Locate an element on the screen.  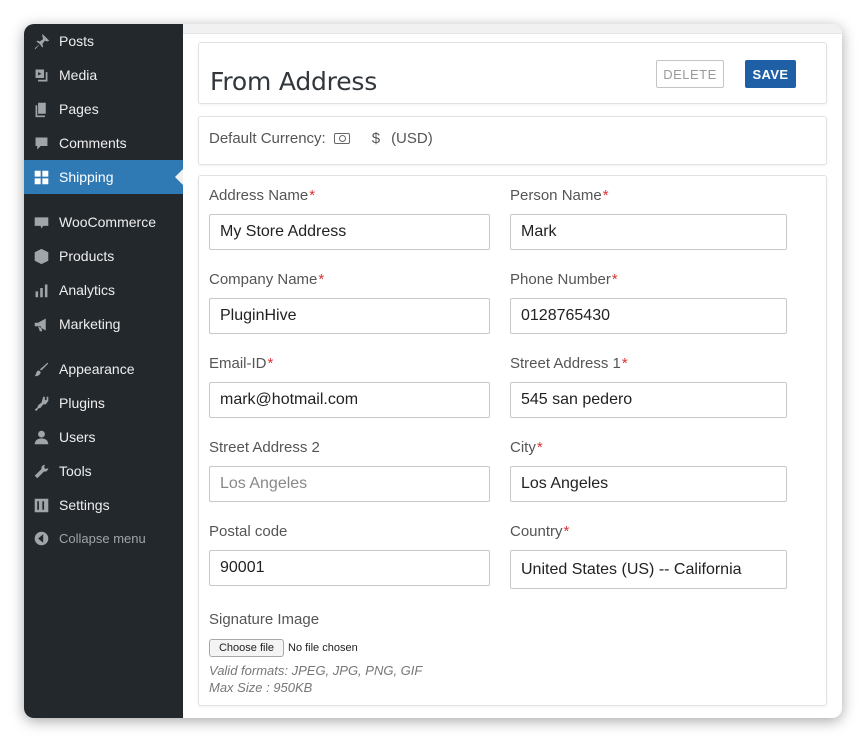
sidebar-item-appearance: Appearance is located at coordinates (103, 369).